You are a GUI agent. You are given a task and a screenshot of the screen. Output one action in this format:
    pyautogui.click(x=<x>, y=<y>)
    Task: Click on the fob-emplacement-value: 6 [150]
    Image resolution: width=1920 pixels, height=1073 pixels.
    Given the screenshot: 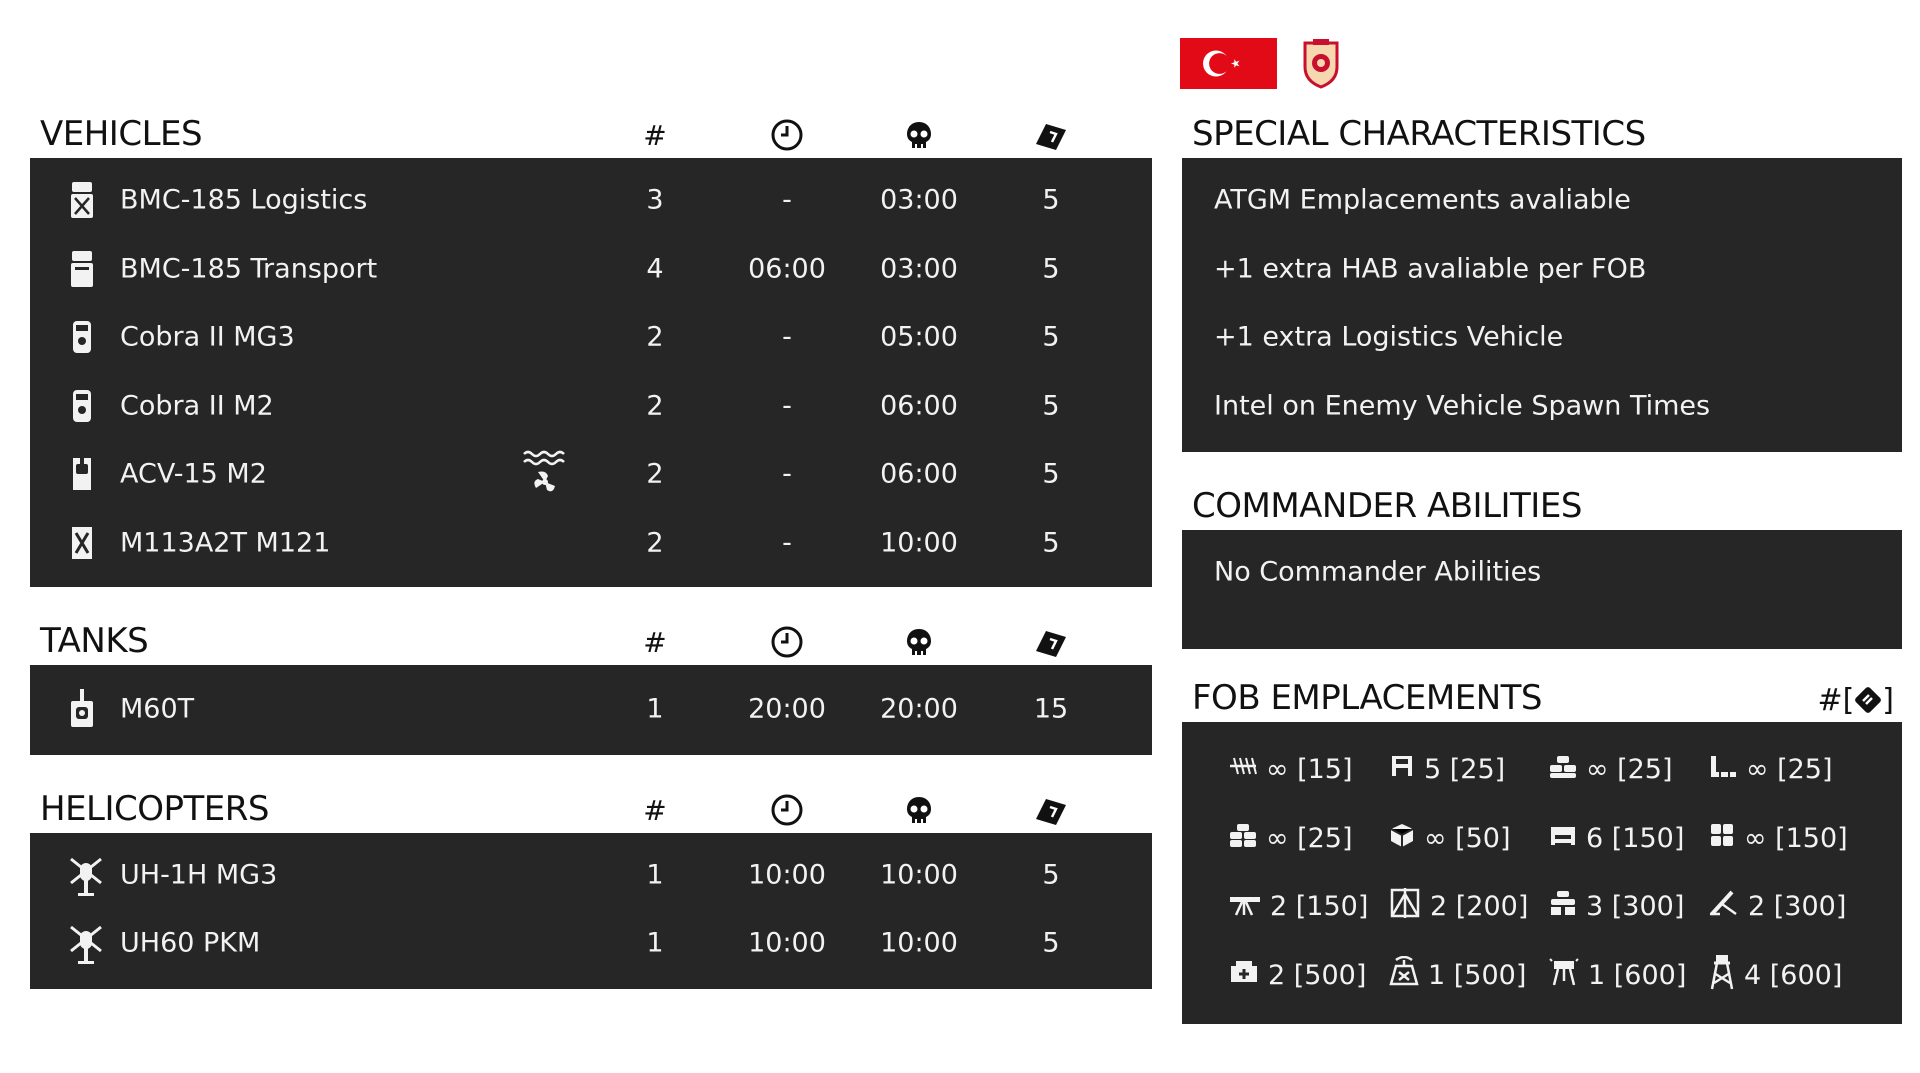 What is the action you would take?
    pyautogui.click(x=1635, y=838)
    